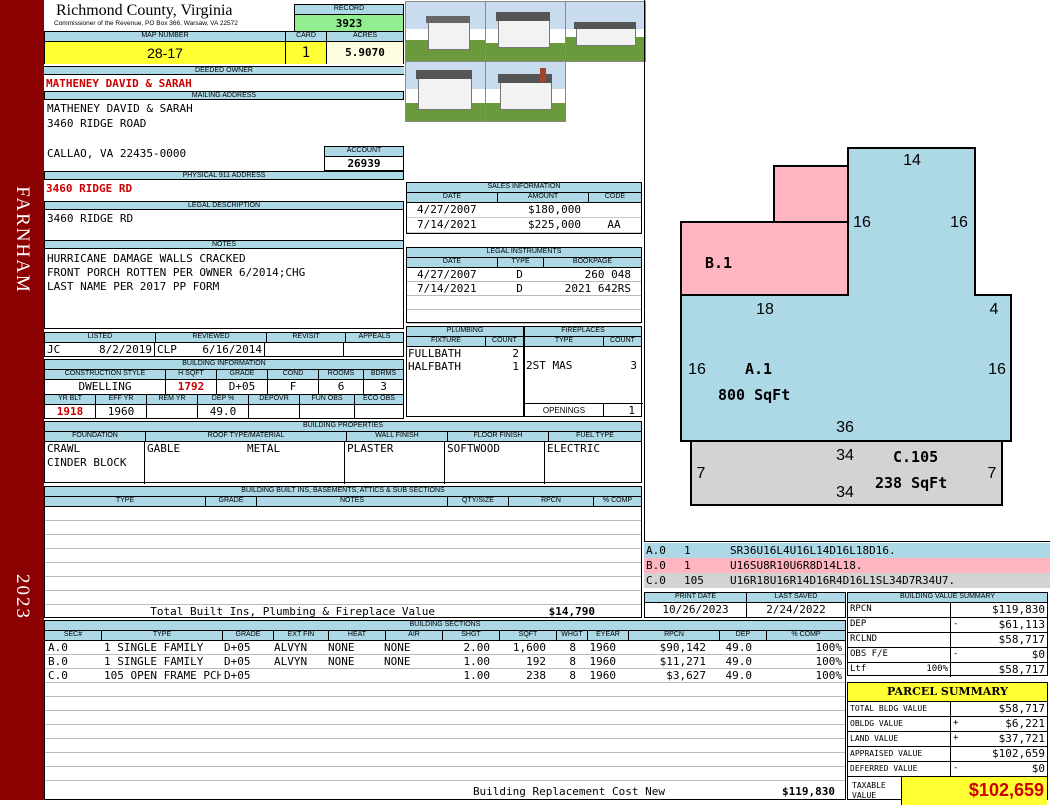  Describe the element at coordinates (349, 23) in the screenshot. I see `record-number: 3923` at that location.